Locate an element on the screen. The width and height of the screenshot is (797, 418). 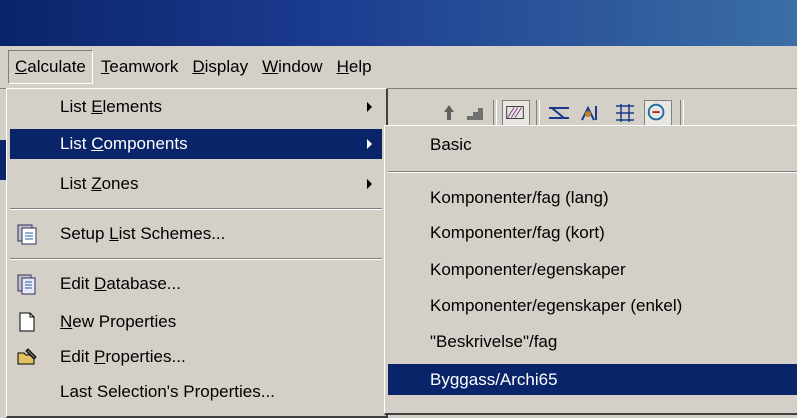
level-dimension-icon is located at coordinates (591, 113).